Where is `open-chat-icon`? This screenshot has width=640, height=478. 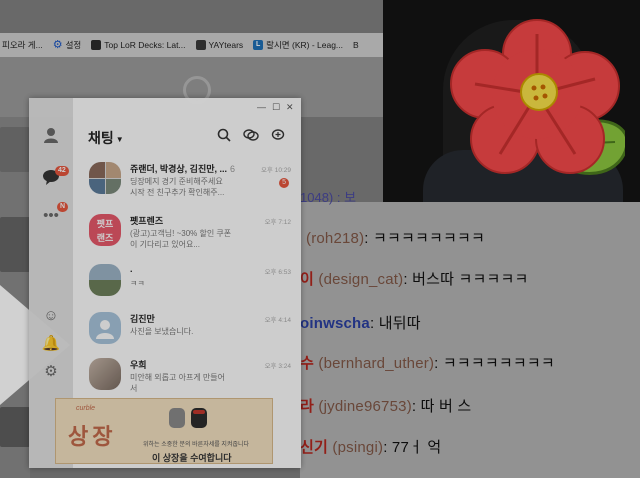 open-chat-icon is located at coordinates (251, 136).